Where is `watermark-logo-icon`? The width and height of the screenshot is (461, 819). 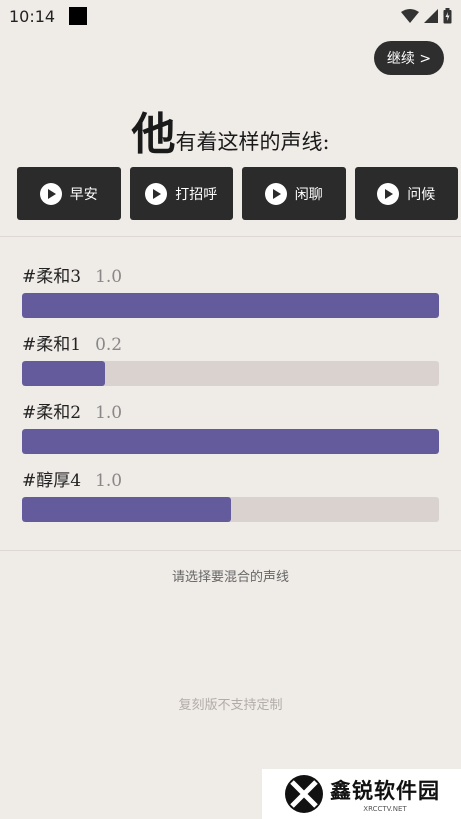 watermark-logo-icon is located at coordinates (304, 794).